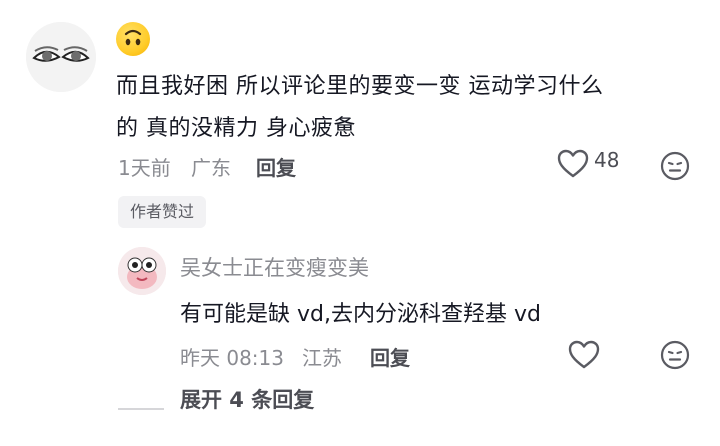  What do you see at coordinates (144, 168) in the screenshot?
I see `comment-time: 1天前` at bounding box center [144, 168].